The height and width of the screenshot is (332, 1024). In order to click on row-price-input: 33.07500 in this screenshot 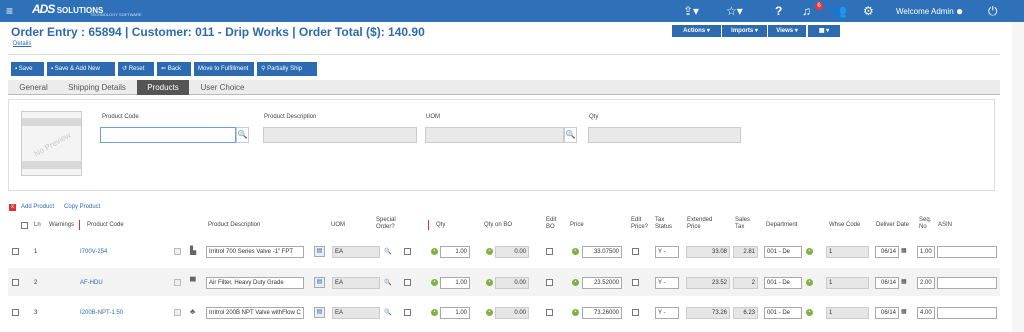, I will do `click(602, 252)`.